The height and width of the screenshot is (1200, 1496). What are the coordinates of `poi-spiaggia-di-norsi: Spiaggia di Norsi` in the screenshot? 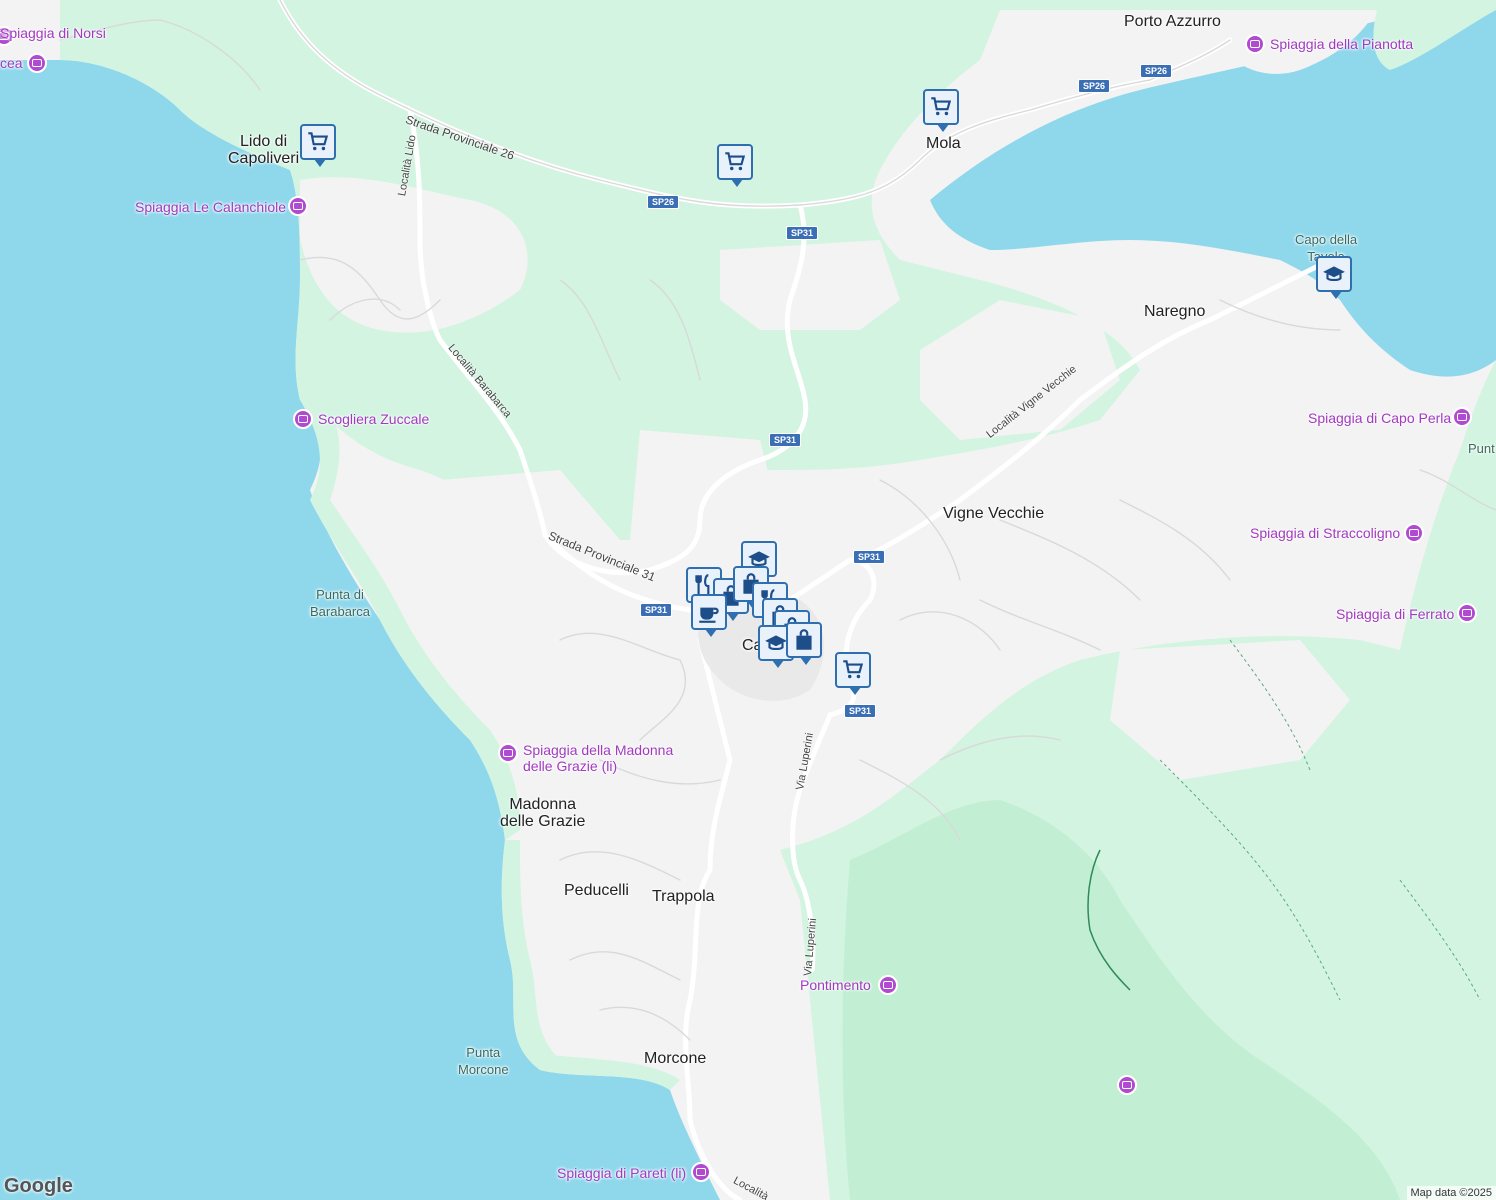 It's located at (53, 33).